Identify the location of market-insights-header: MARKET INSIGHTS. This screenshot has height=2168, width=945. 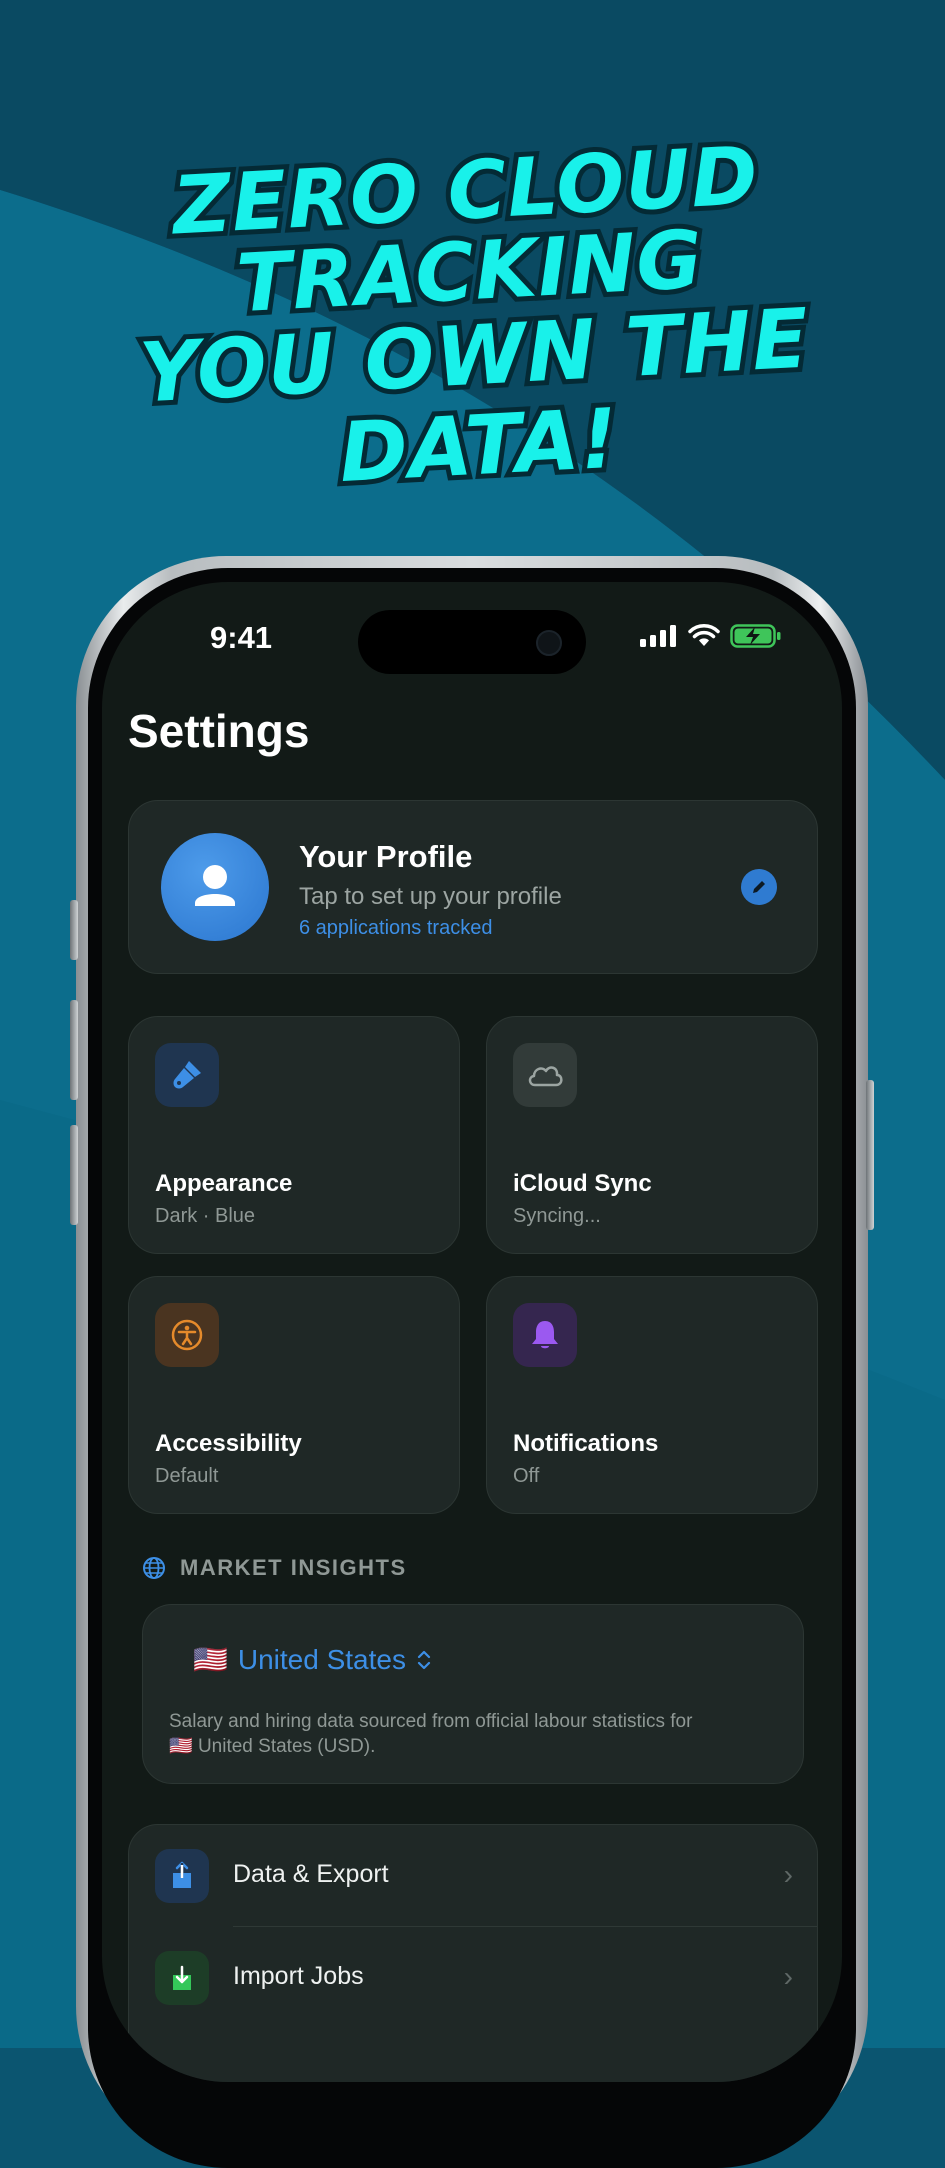
(274, 1568).